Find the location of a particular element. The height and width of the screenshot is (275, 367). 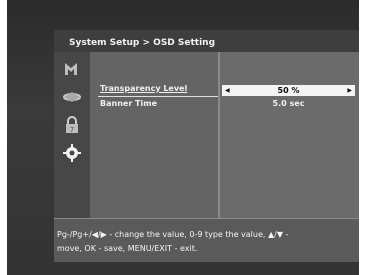

transparency-value: 50 % is located at coordinates (288, 90).